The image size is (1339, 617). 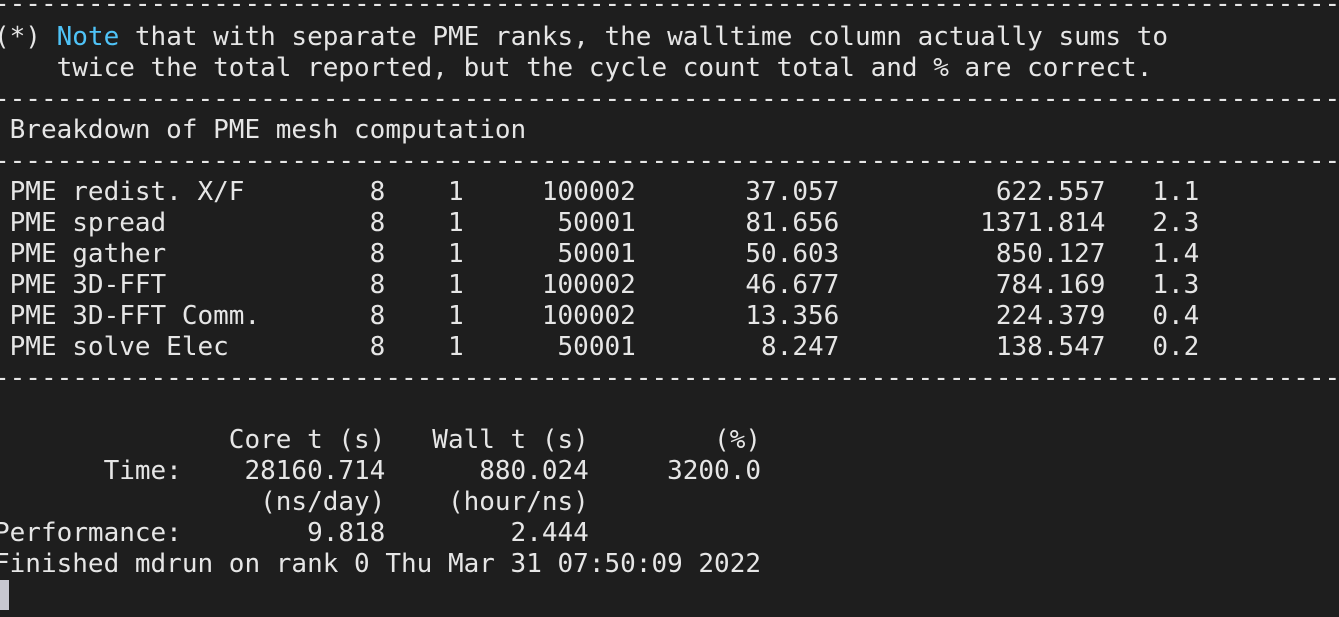 I want to click on note-keyword: Note, so click(x=88, y=37).